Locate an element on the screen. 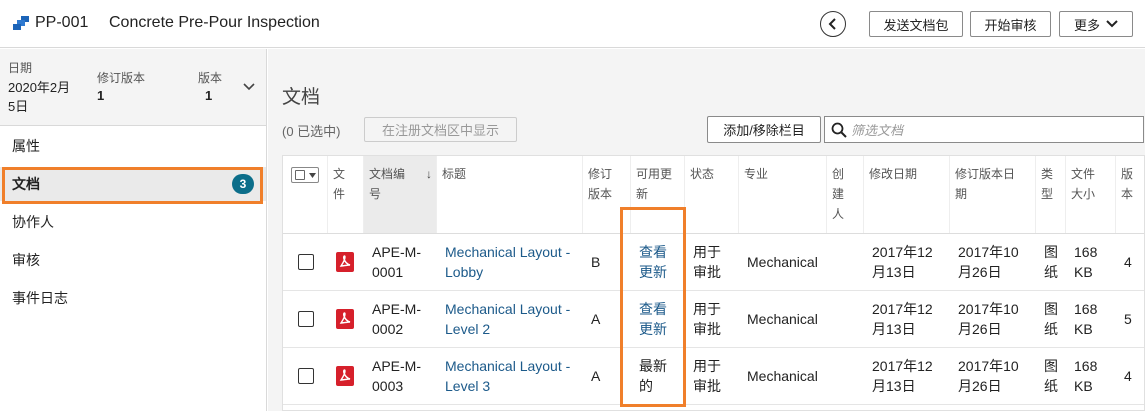 Image resolution: width=1145 pixels, height=411 pixels. col-creator: 创建人 is located at coordinates (845, 194).